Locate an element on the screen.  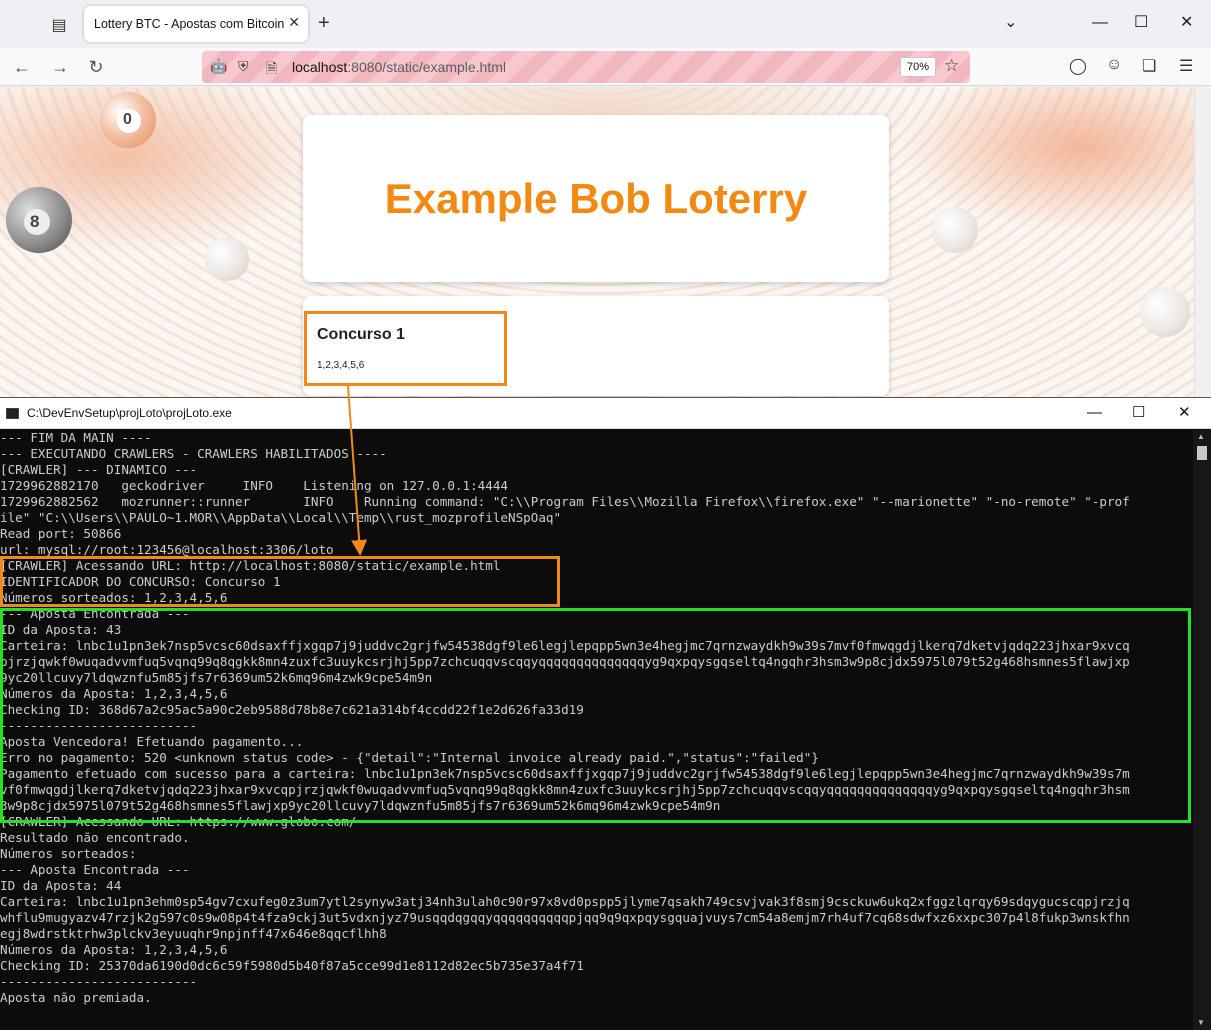
console-line: [CRAWLER] --- DINAMICO --- is located at coordinates (99, 469).